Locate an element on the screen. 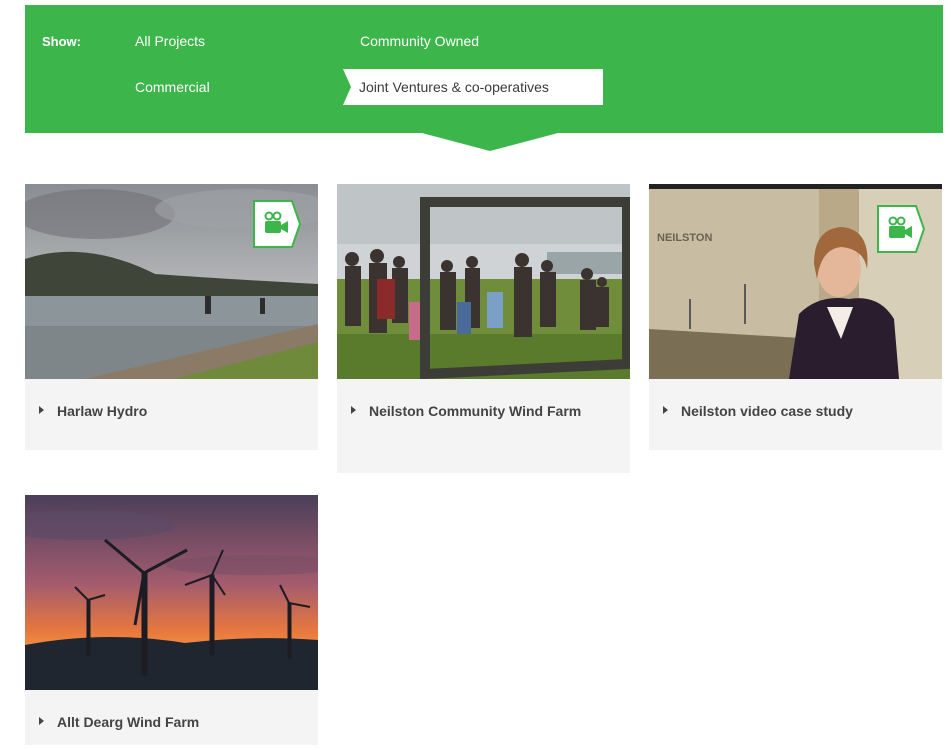 This screenshot has width=951, height=750. project-card-caption: Neilston video case study is located at coordinates (795, 409).